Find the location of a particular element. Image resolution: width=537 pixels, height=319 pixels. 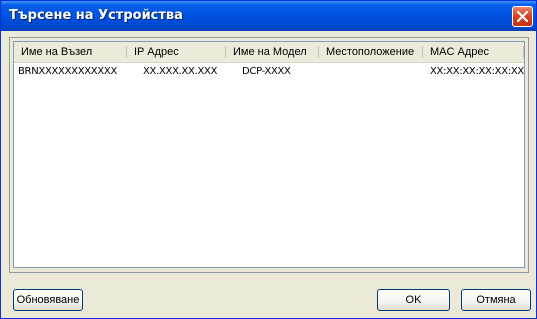

cell-location is located at coordinates (371, 72).